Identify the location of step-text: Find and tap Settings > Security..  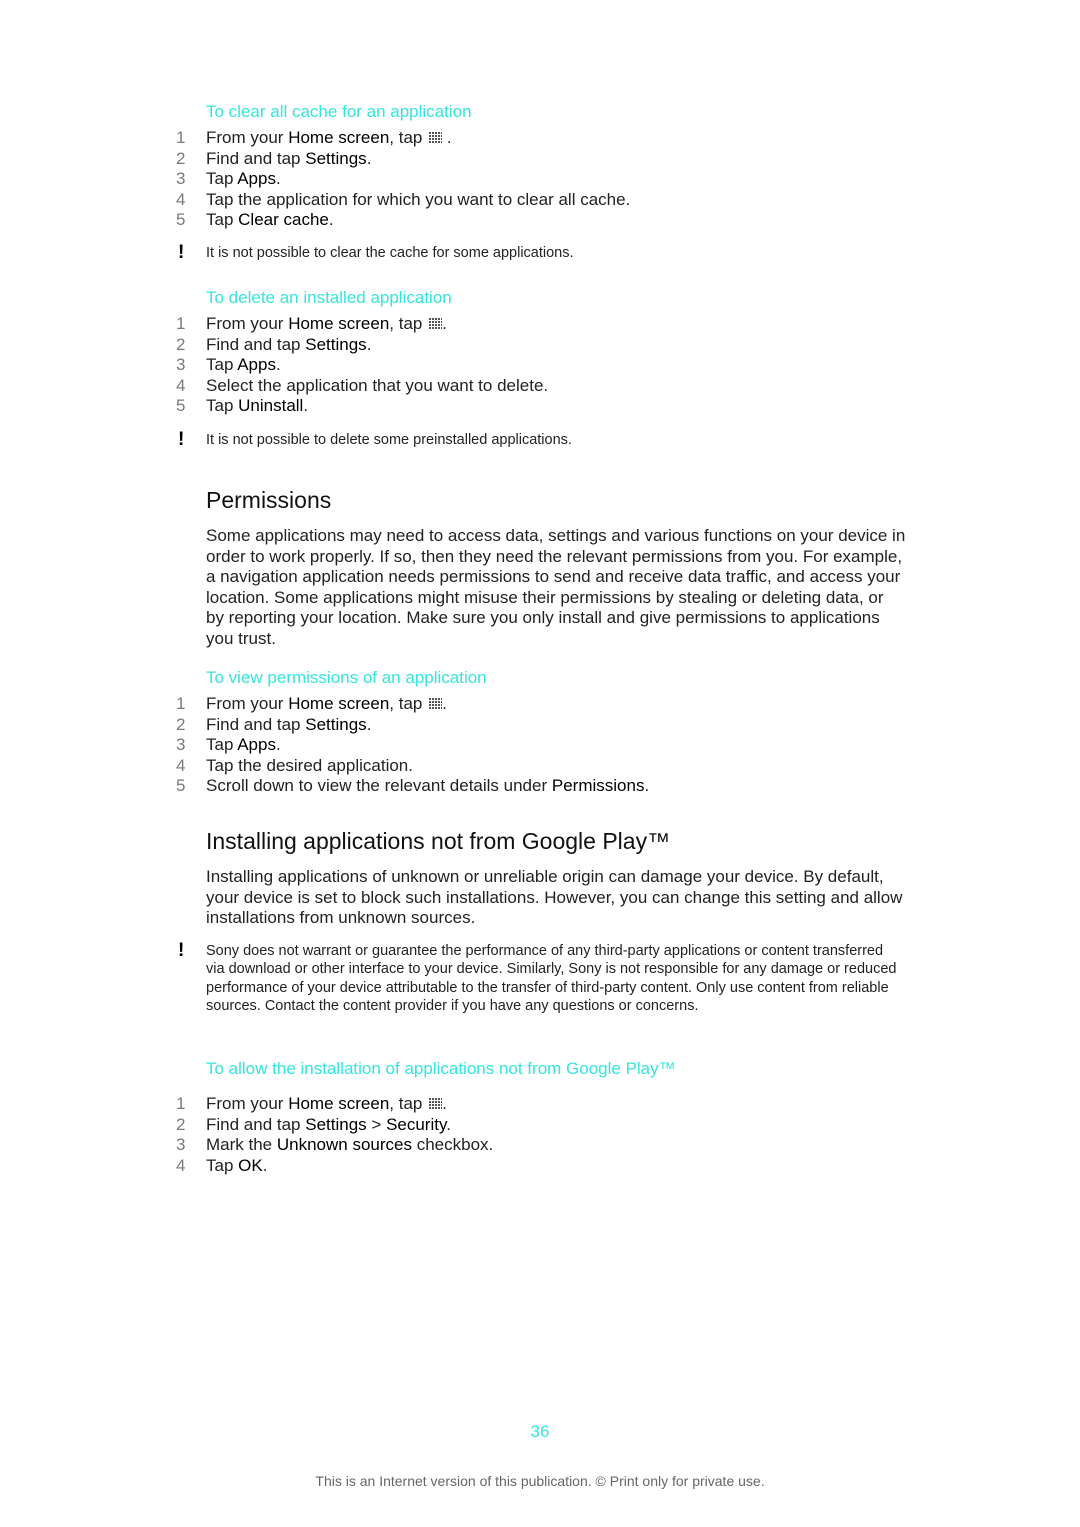
(328, 1125).